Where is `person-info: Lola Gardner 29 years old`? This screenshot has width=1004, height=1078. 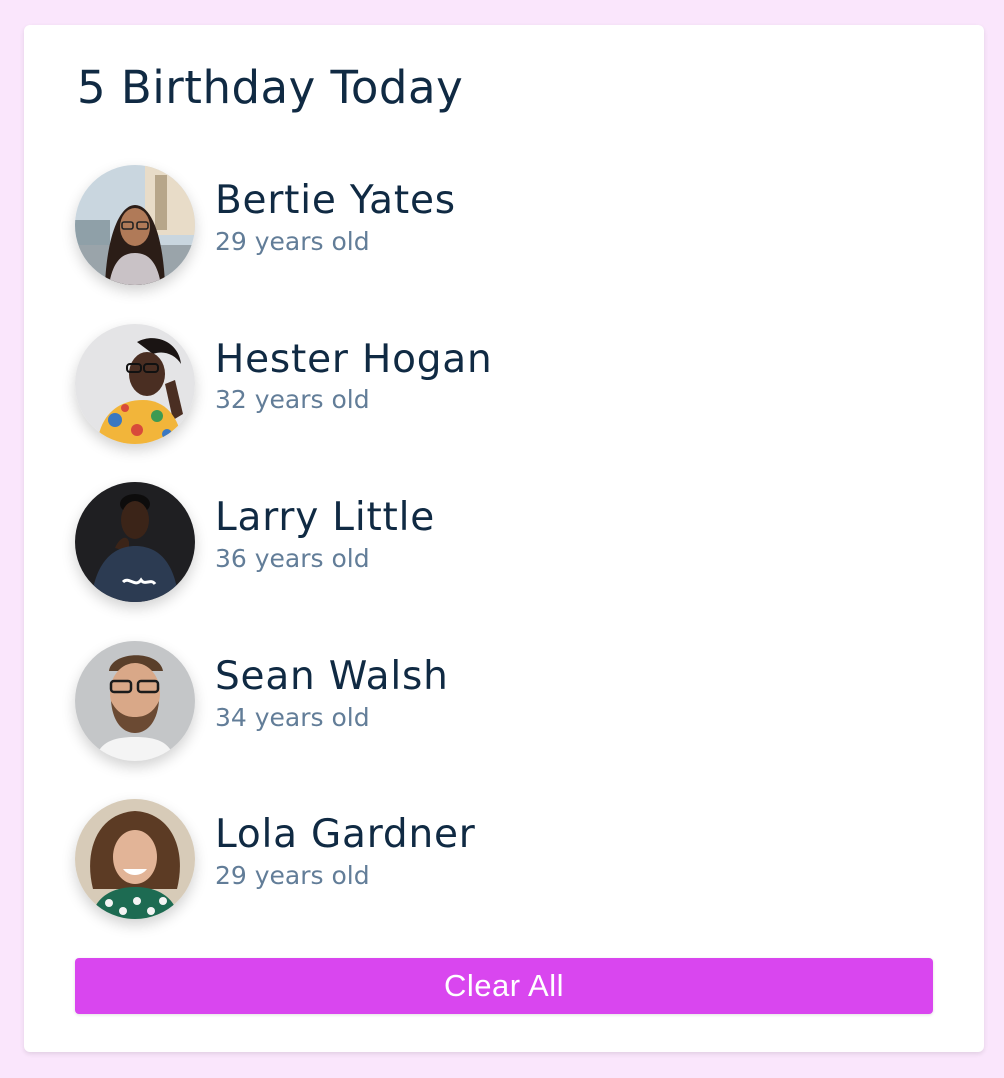 person-info: Lola Gardner 29 years old is located at coordinates (345, 852).